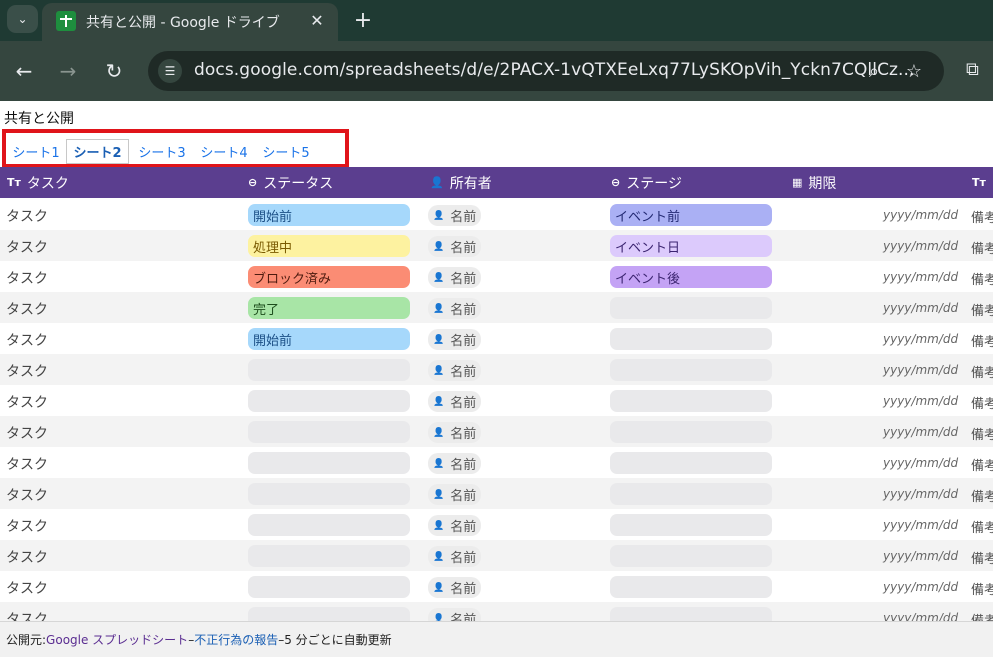 This screenshot has width=993, height=657. Describe the element at coordinates (363, 20) in the screenshot. I see `new-tab-button: +` at that location.